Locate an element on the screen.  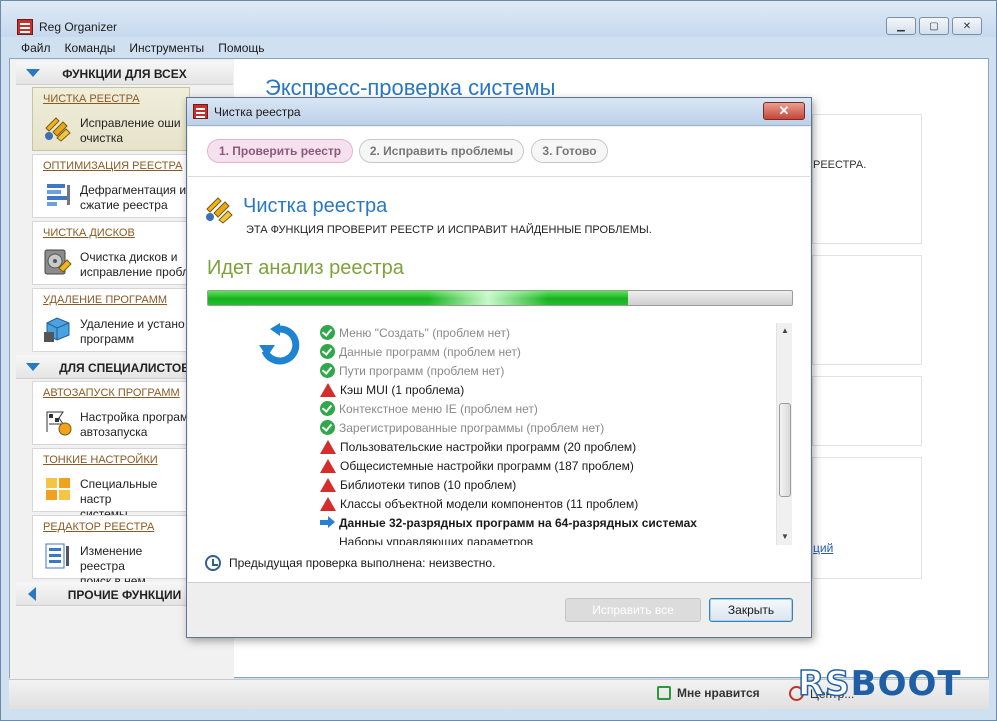
dialog-footer: Исправить все Закрыть is located at coordinates (499, 609).